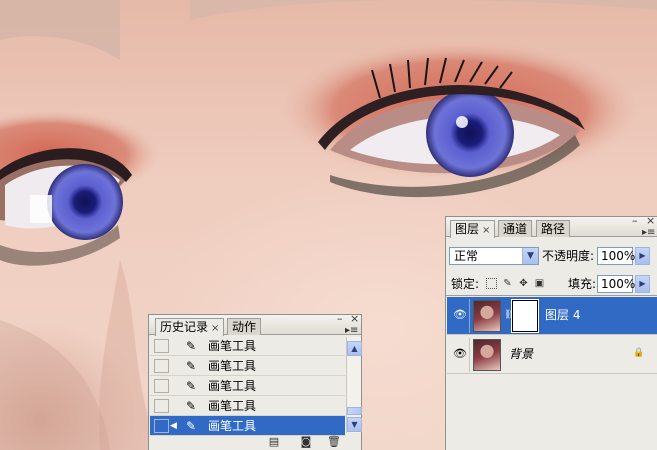 This screenshot has height=450, width=657. Describe the element at coordinates (467, 229) in the screenshot. I see `tab-layers-label: 图层` at that location.